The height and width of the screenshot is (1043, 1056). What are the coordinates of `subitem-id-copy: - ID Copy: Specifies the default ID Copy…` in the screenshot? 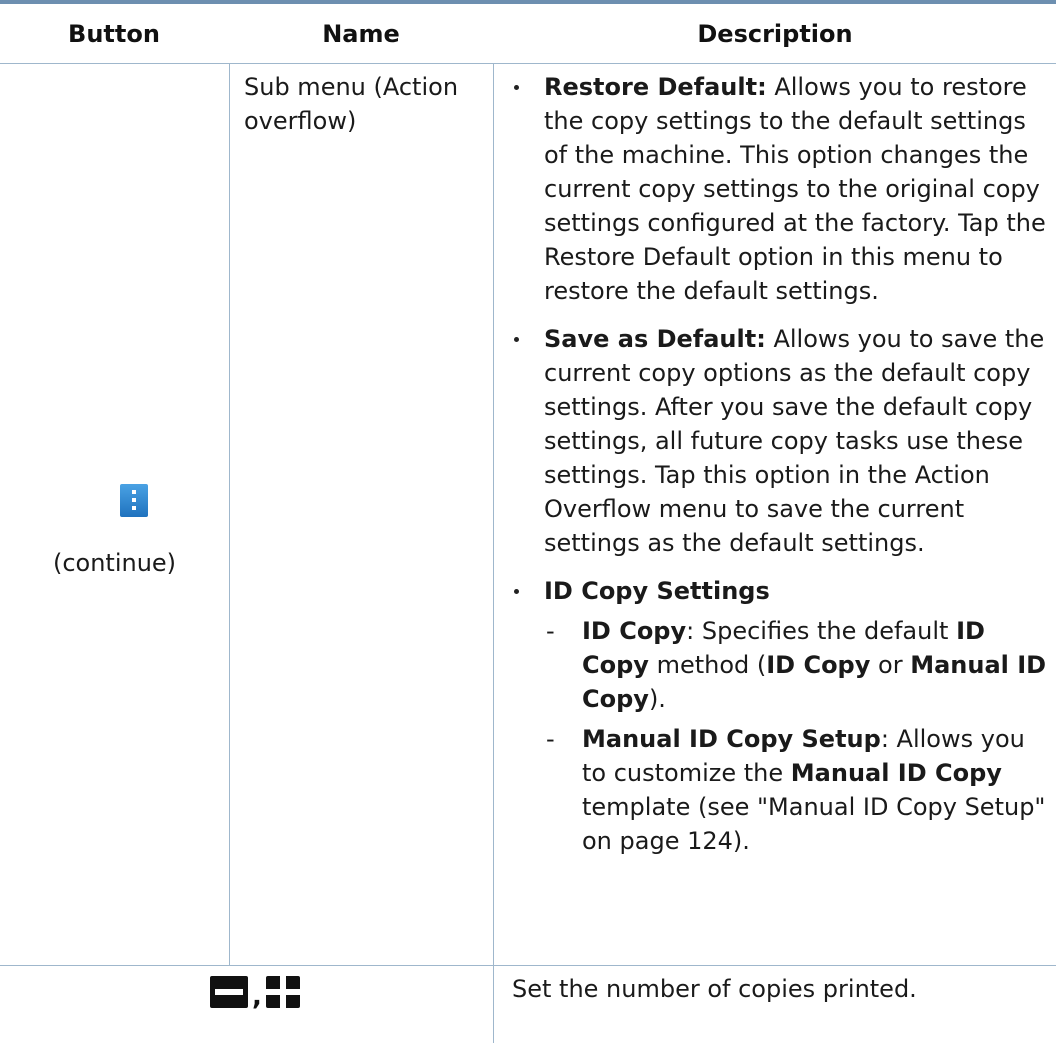 It's located at (798, 665).